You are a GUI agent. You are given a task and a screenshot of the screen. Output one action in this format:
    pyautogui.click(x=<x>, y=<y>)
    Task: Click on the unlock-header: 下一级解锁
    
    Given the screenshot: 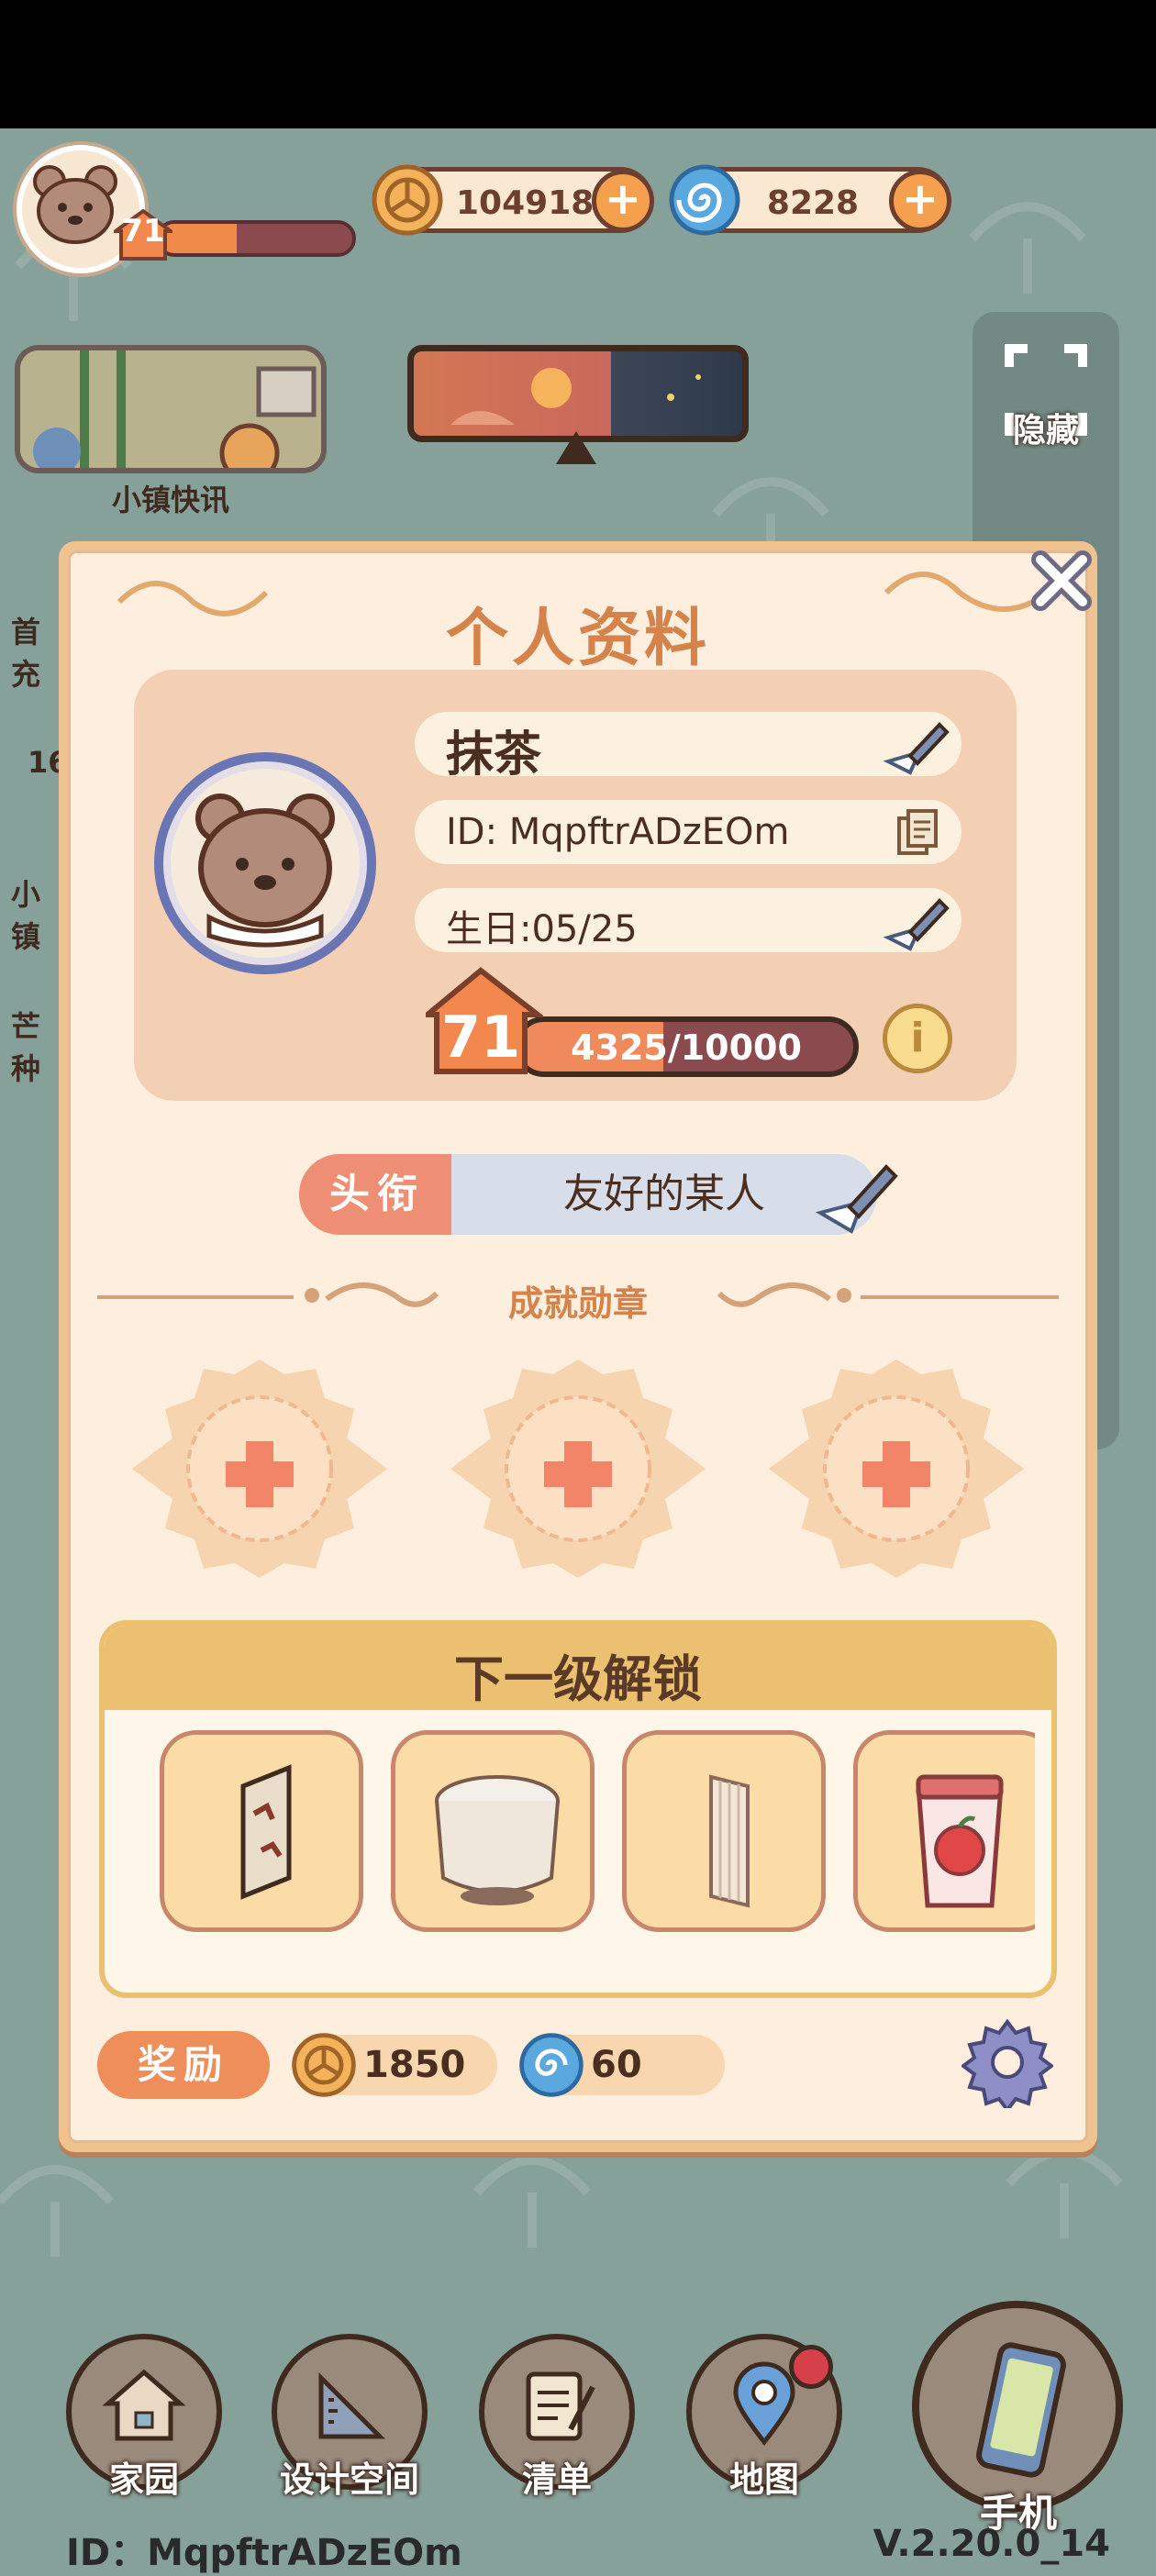 What is the action you would take?
    pyautogui.click(x=578, y=1668)
    